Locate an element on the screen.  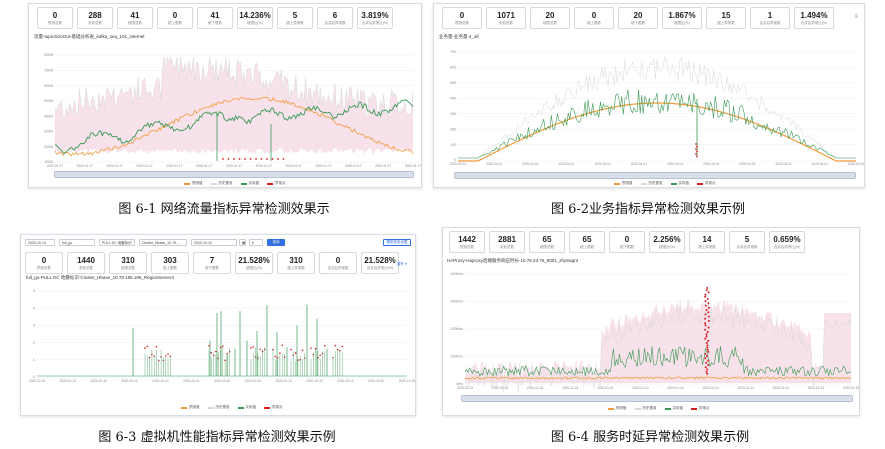
y-tick-label: 3 is located at coordinates (34, 326).